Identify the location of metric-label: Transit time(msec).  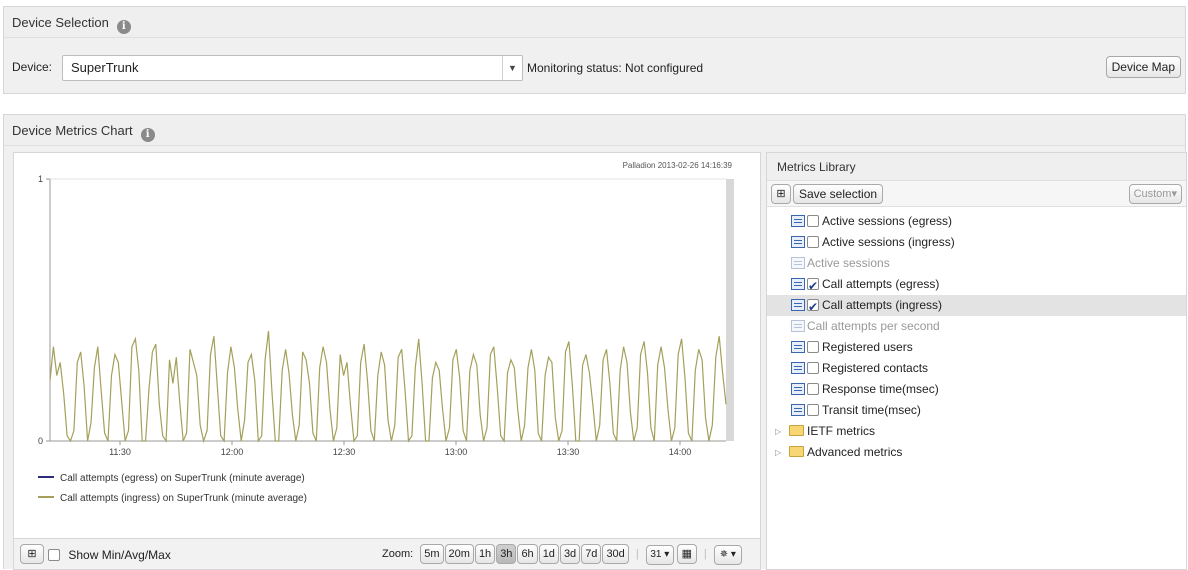
(871, 410).